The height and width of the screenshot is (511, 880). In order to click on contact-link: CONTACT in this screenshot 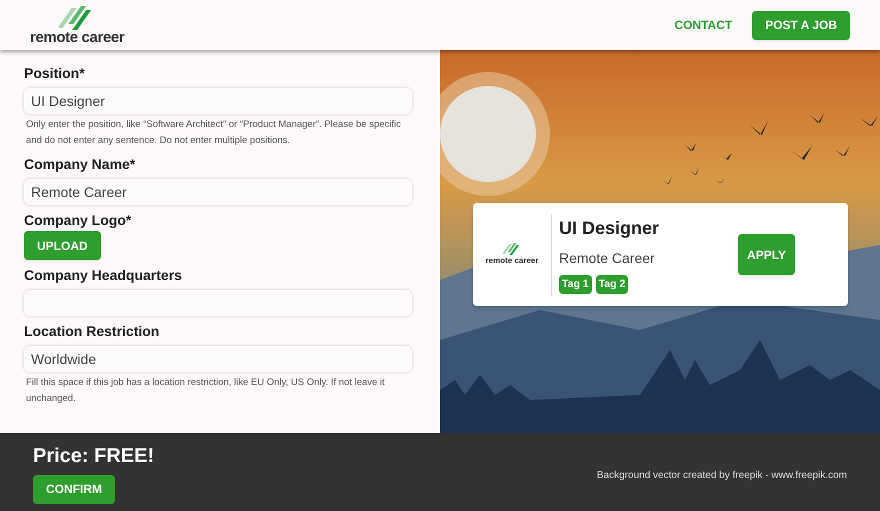, I will do `click(703, 25)`.